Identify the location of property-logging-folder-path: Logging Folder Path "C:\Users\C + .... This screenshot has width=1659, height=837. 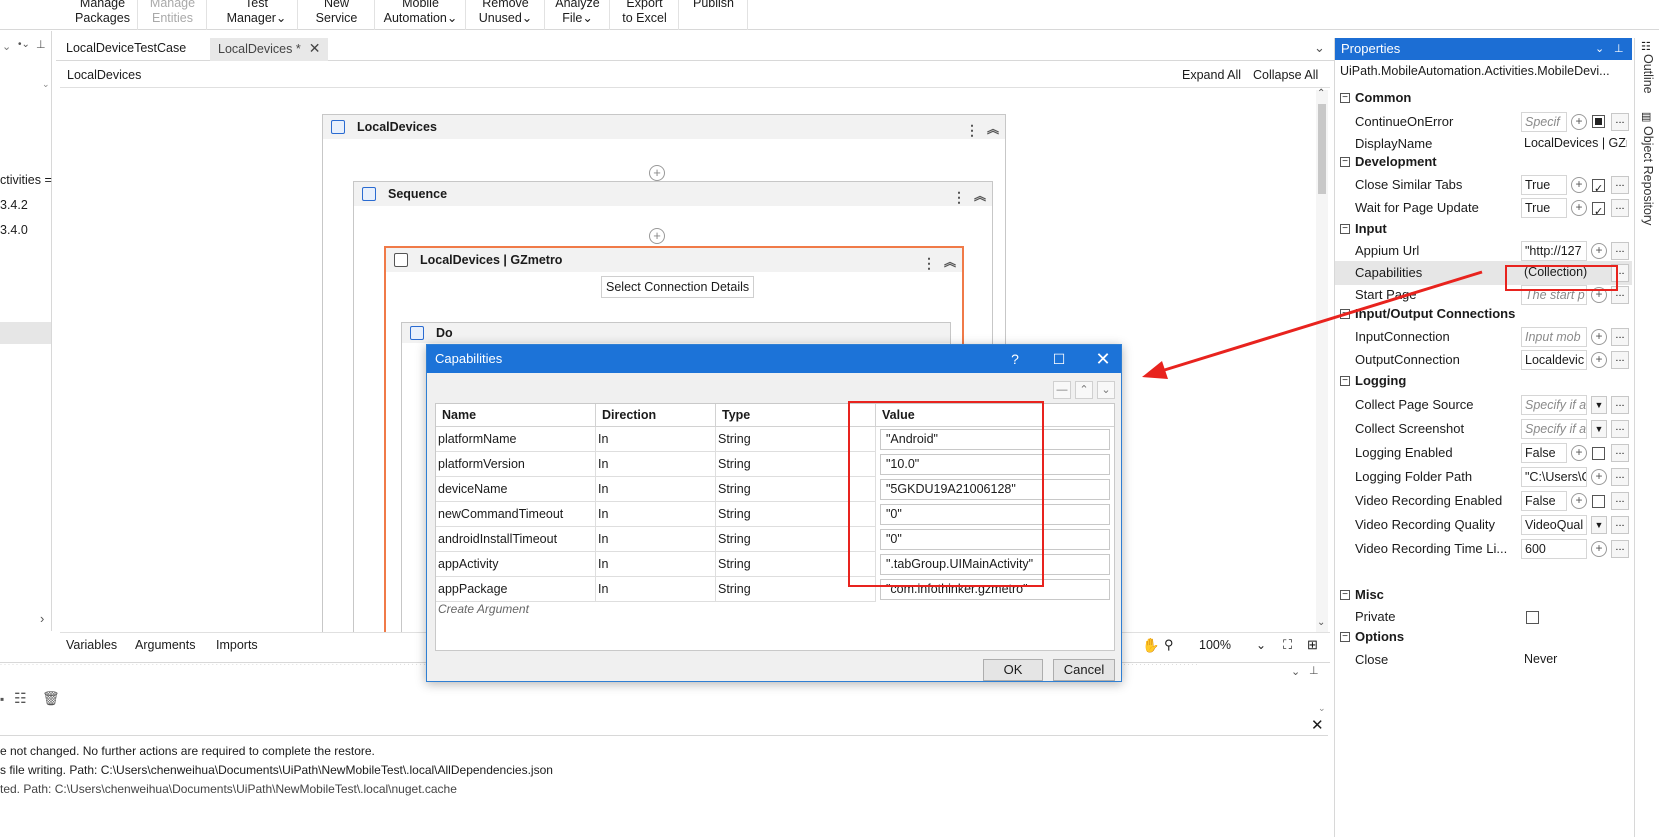
(1483, 477).